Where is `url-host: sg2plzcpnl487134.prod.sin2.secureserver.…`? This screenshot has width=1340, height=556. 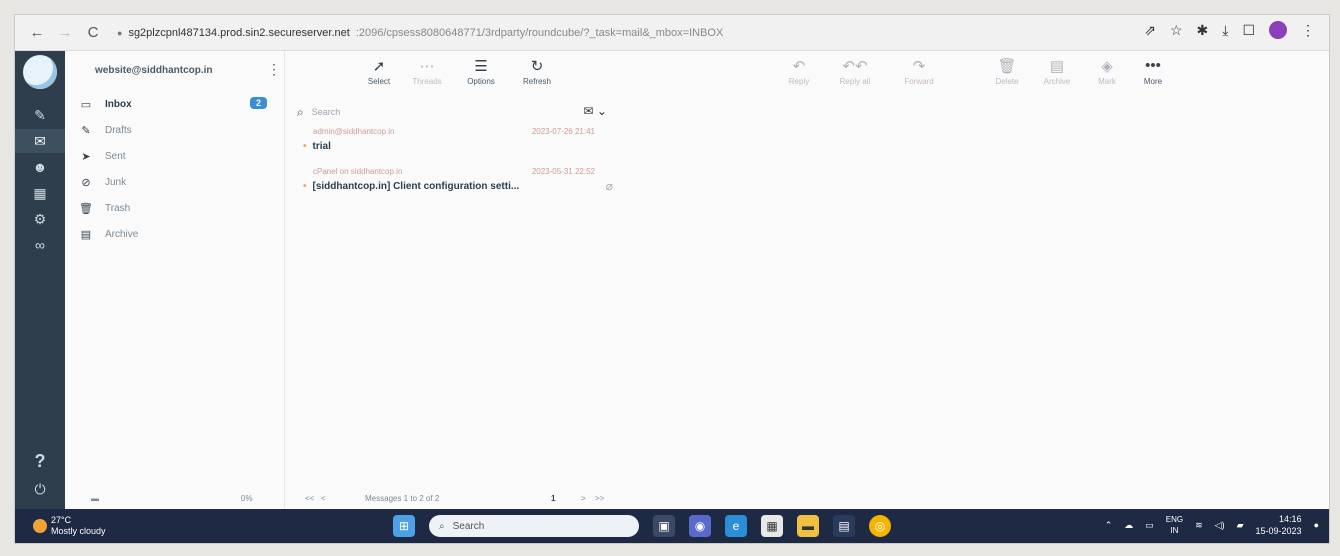
url-host: sg2plzcpnl487134.prod.sin2.secureserver.… is located at coordinates (239, 32).